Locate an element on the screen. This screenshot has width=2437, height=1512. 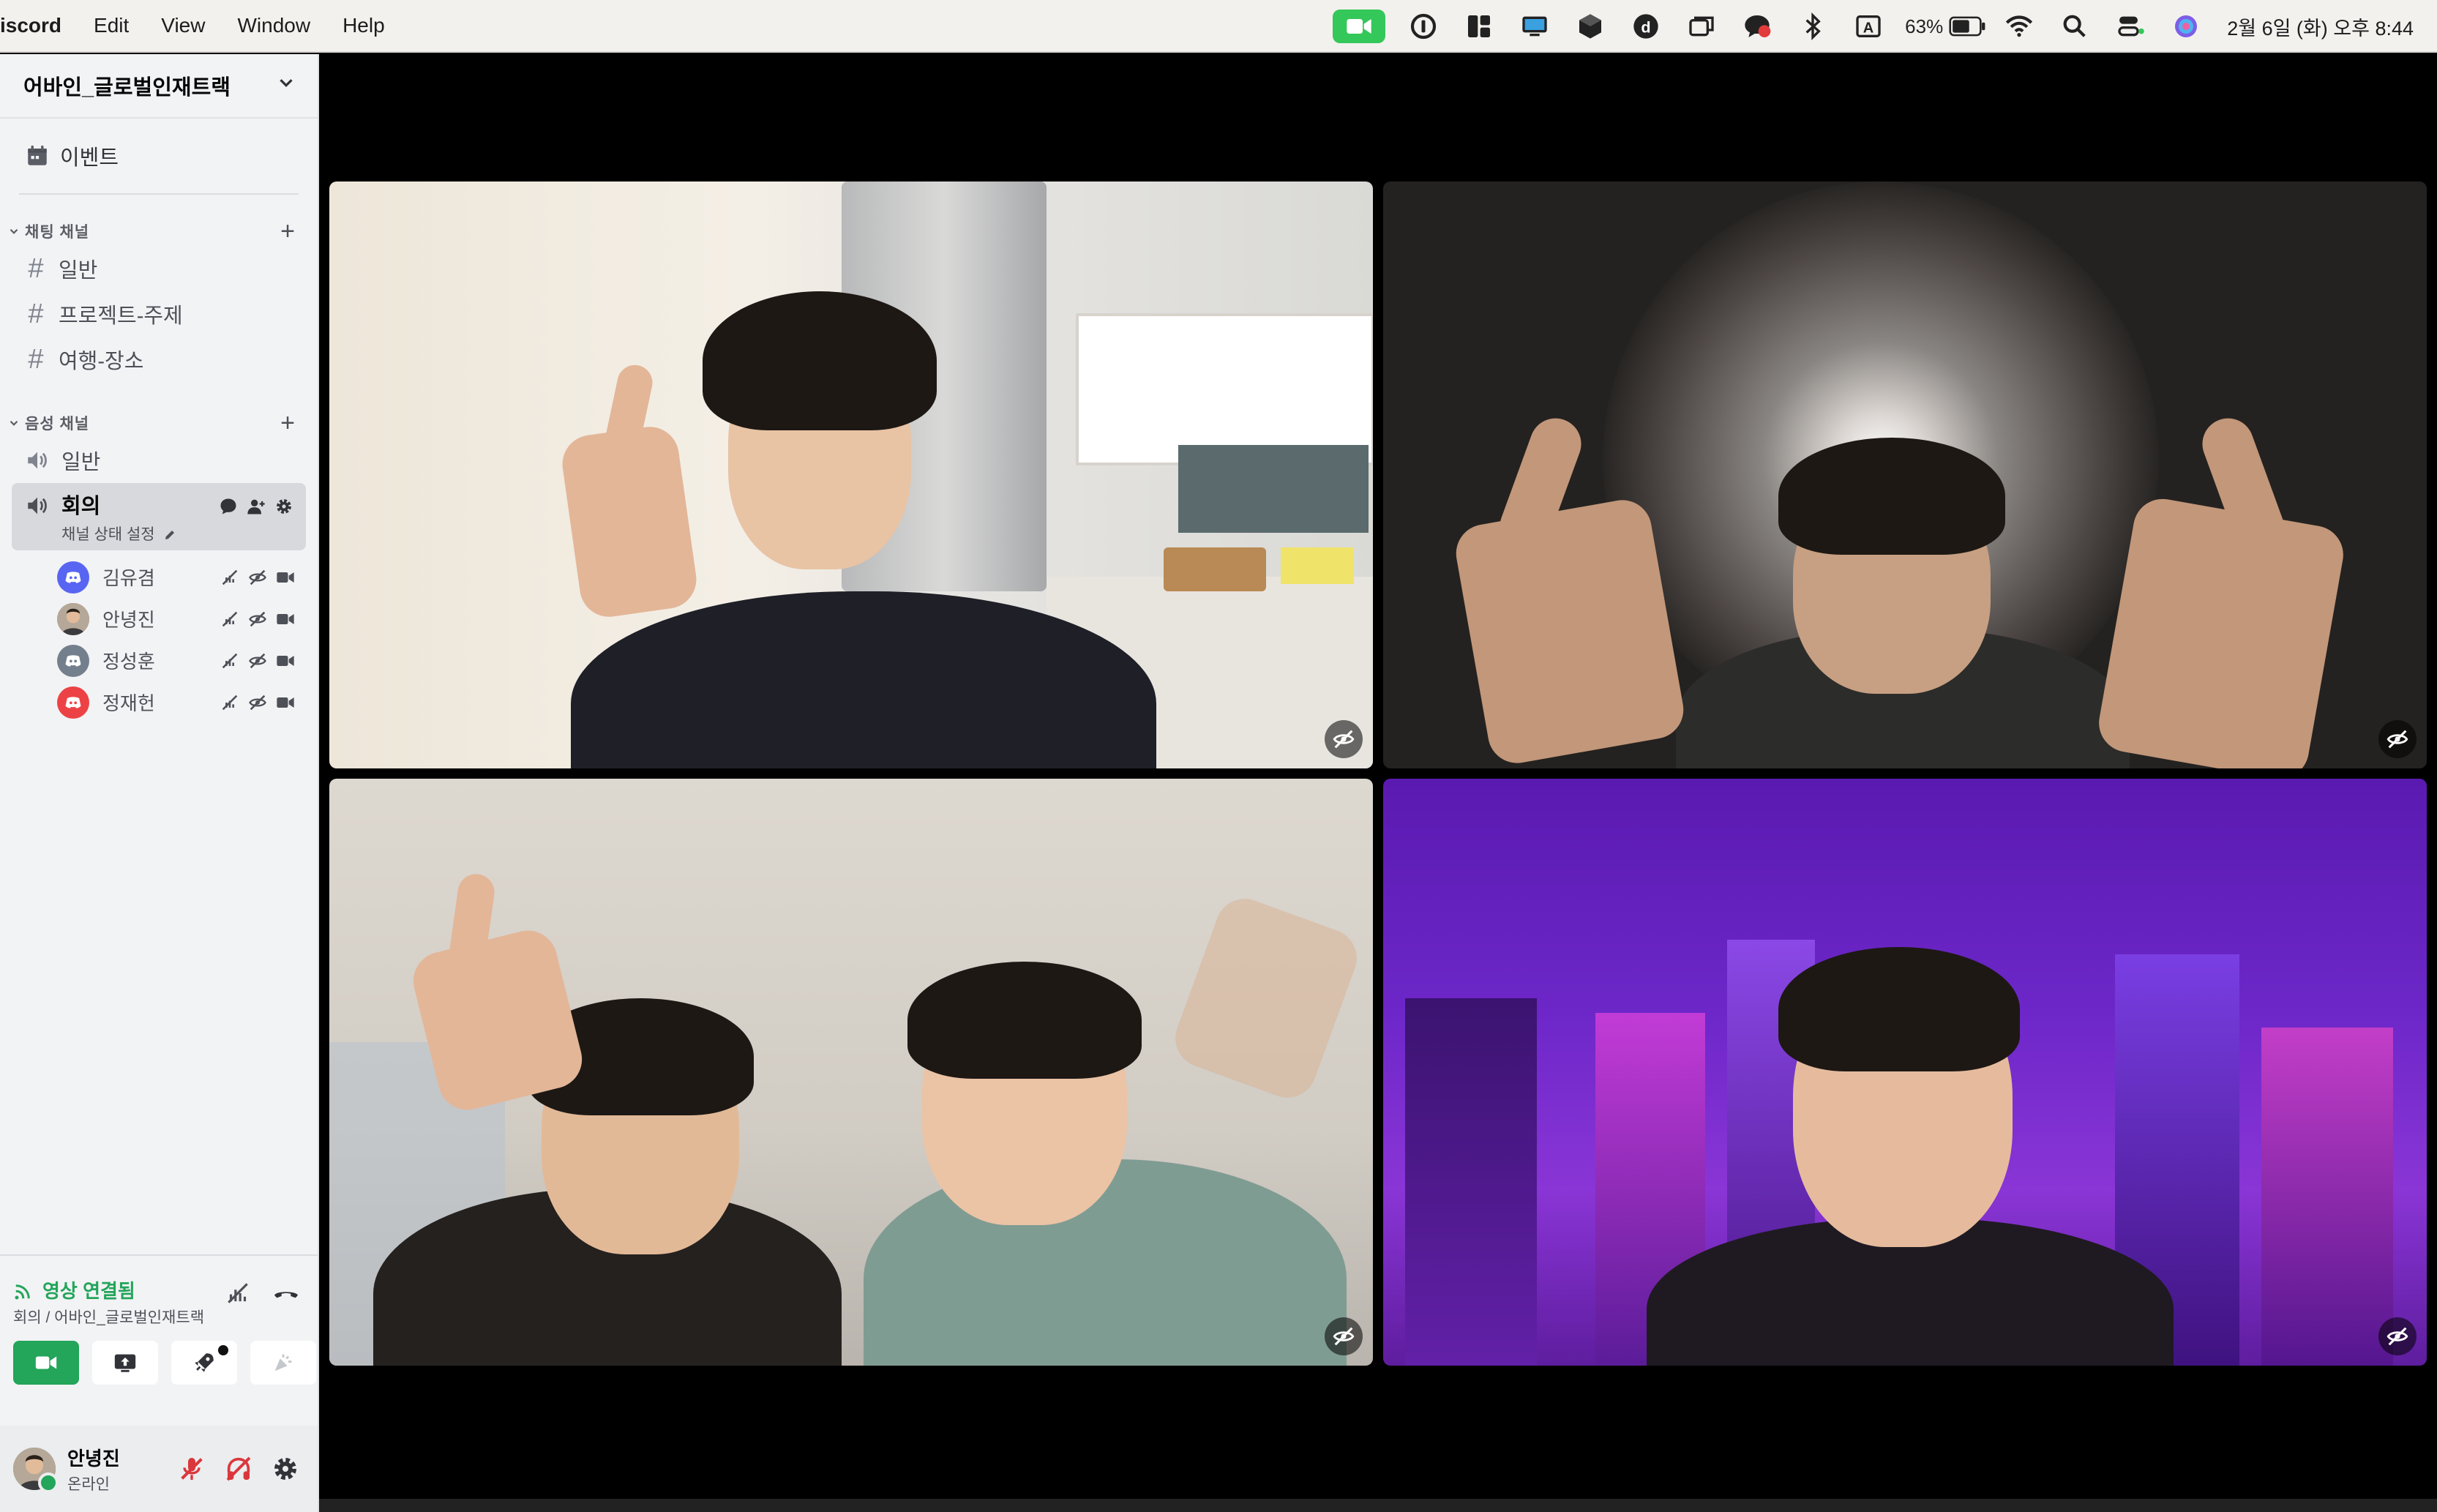
user-name: 안녕진 is located at coordinates (93, 1458).